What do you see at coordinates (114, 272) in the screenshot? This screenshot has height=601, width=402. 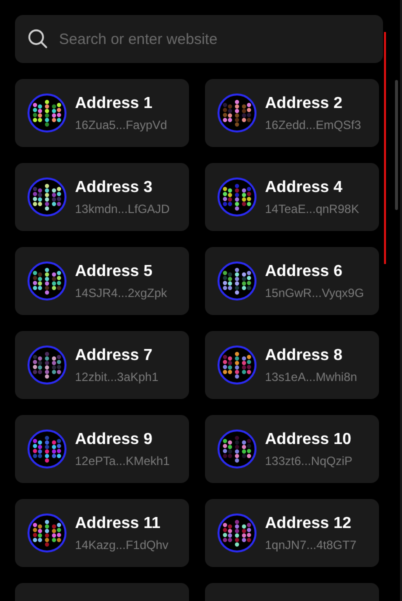 I see `address-name: Address 5` at bounding box center [114, 272].